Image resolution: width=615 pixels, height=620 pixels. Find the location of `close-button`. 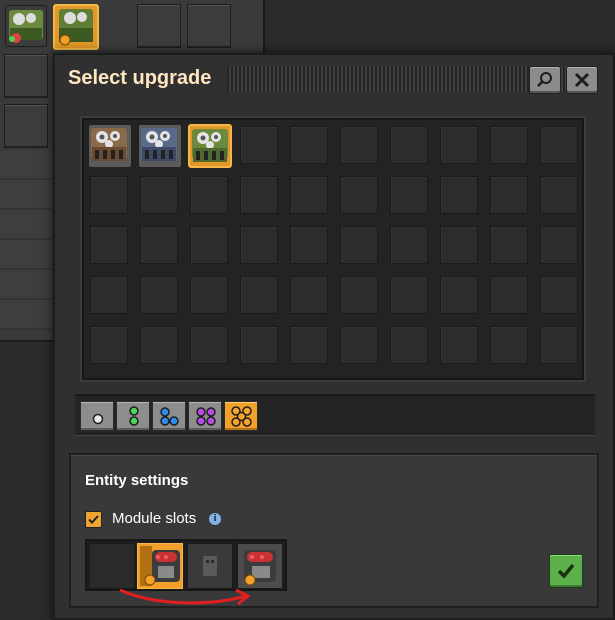

close-button is located at coordinates (582, 80).